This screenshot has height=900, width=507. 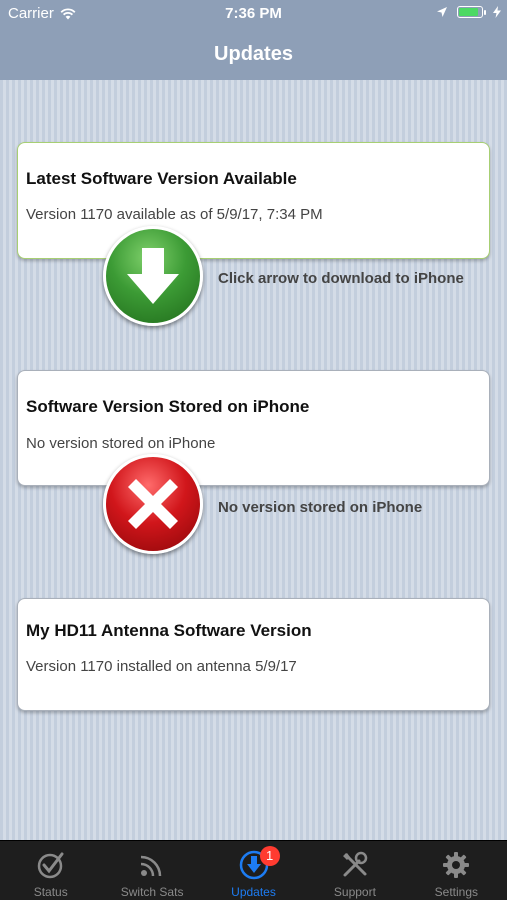 I want to click on tab-settings: Settings, so click(x=456, y=870).